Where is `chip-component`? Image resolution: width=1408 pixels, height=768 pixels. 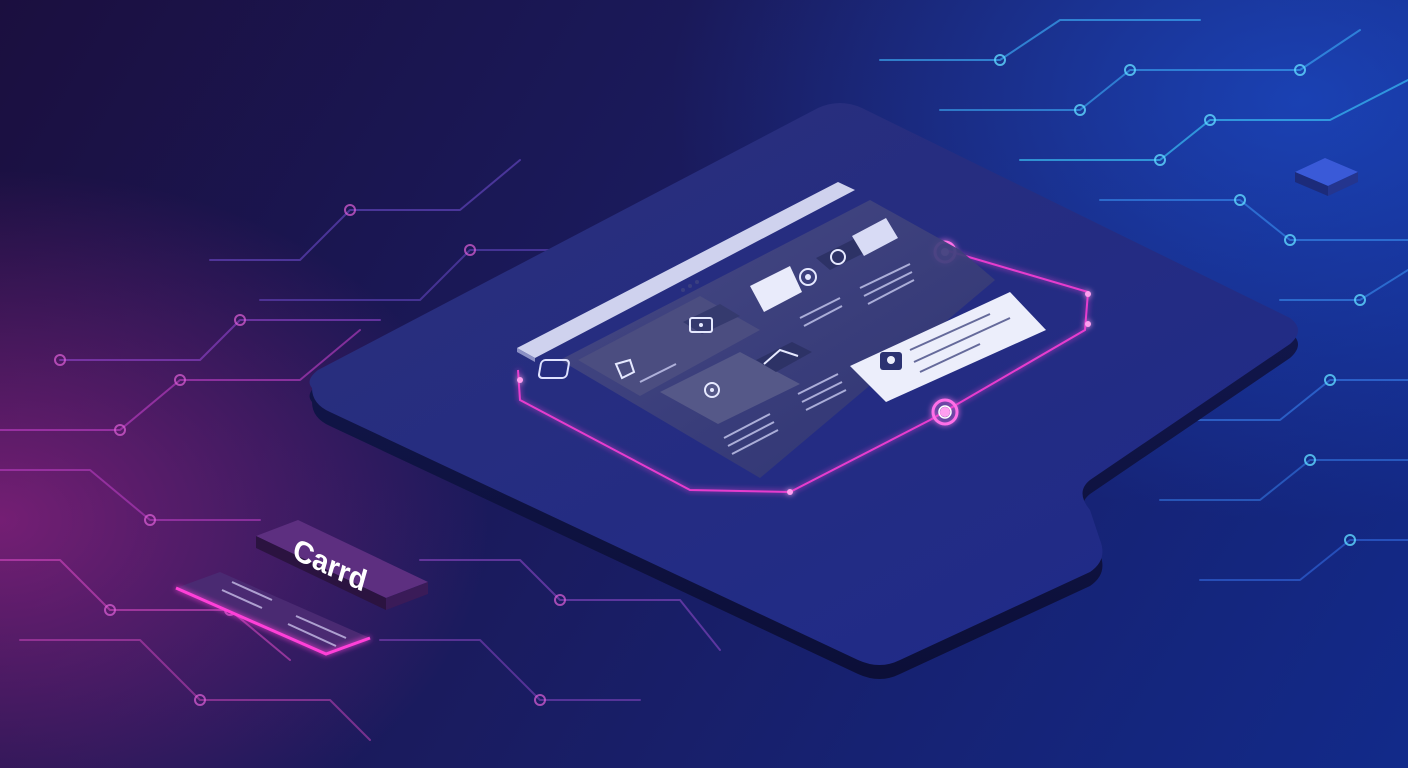 chip-component is located at coordinates (1326, 177).